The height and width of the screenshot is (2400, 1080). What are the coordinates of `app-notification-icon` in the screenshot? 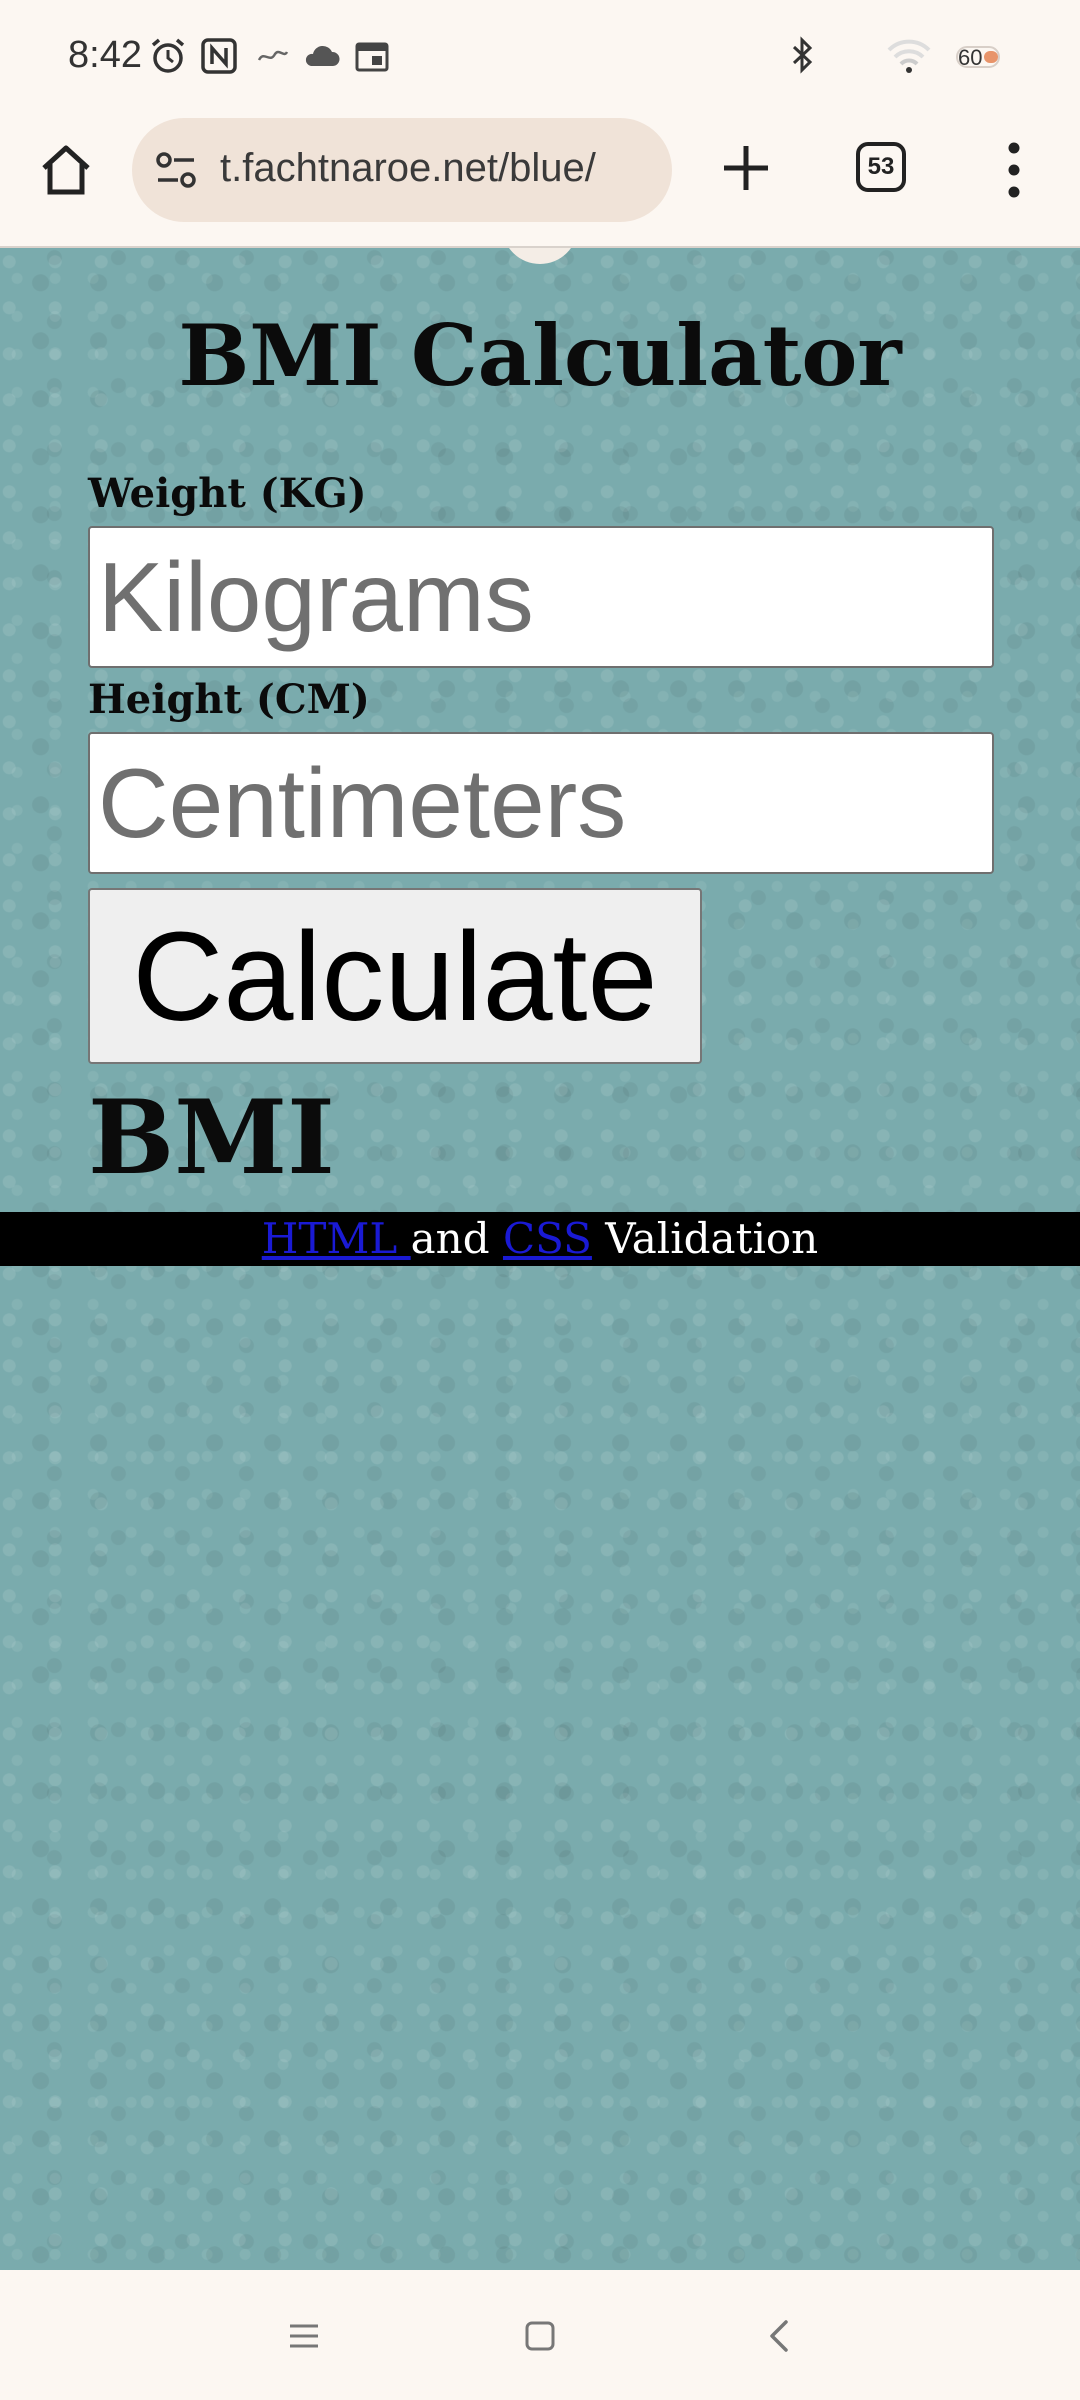 It's located at (273, 55).